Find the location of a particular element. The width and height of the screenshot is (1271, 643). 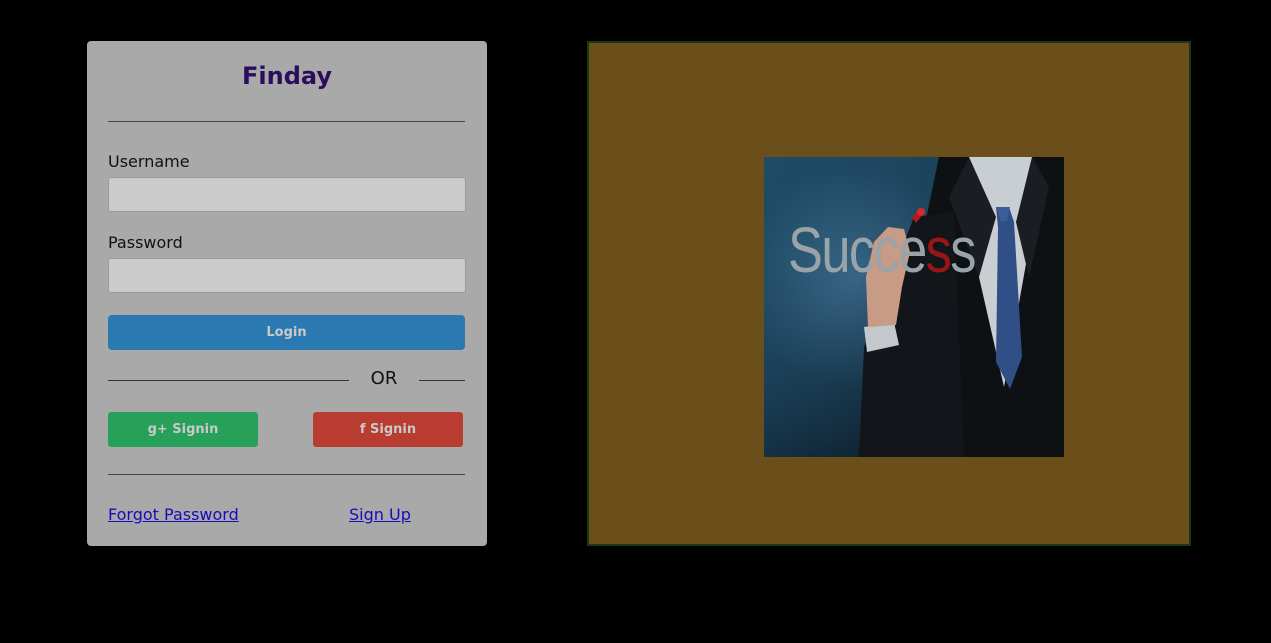

password-input is located at coordinates (287, 275).